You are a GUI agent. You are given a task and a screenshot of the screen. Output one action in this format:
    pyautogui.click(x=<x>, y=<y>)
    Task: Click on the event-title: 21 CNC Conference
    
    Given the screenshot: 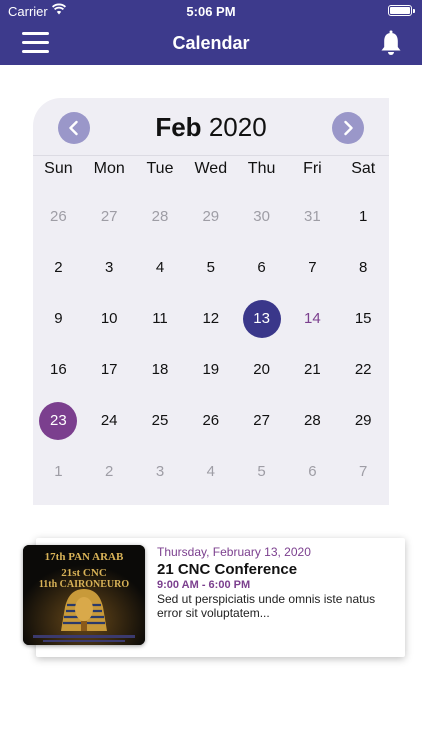 What is the action you would take?
    pyautogui.click(x=227, y=569)
    